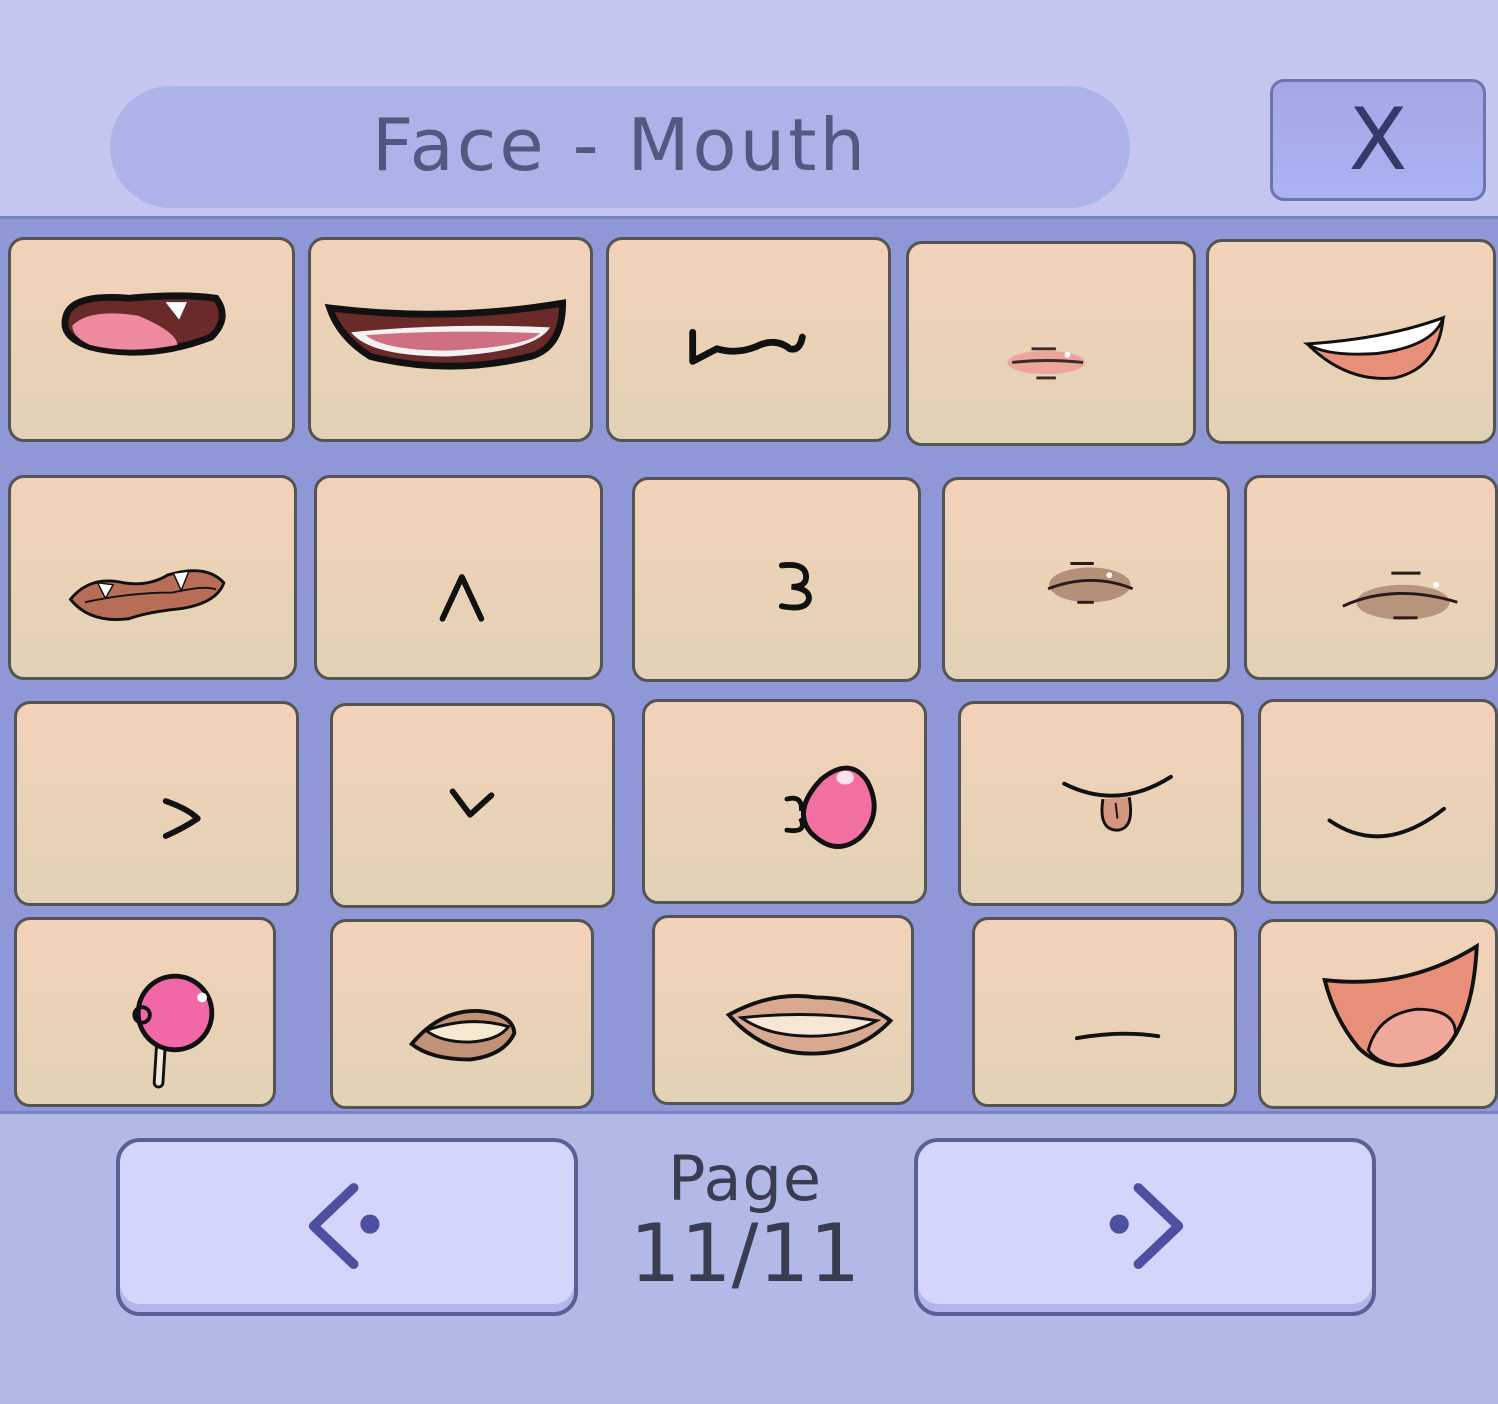 This screenshot has height=1404, width=1498. What do you see at coordinates (747, 346) in the screenshot?
I see `mouth-cat-smirk-icon` at bounding box center [747, 346].